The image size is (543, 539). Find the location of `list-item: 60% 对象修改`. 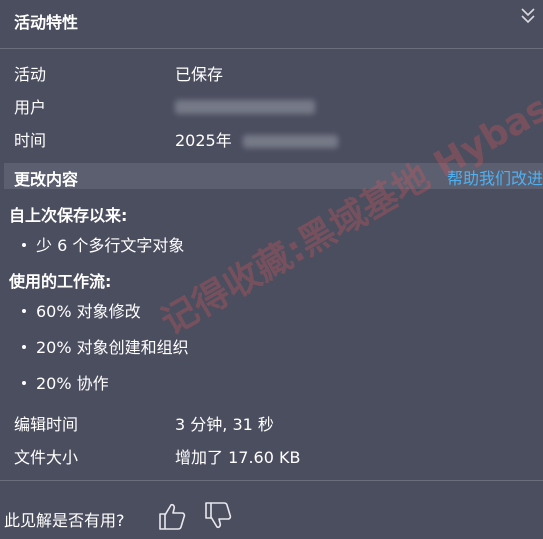

list-item: 60% 对象修改 is located at coordinates (81, 310).